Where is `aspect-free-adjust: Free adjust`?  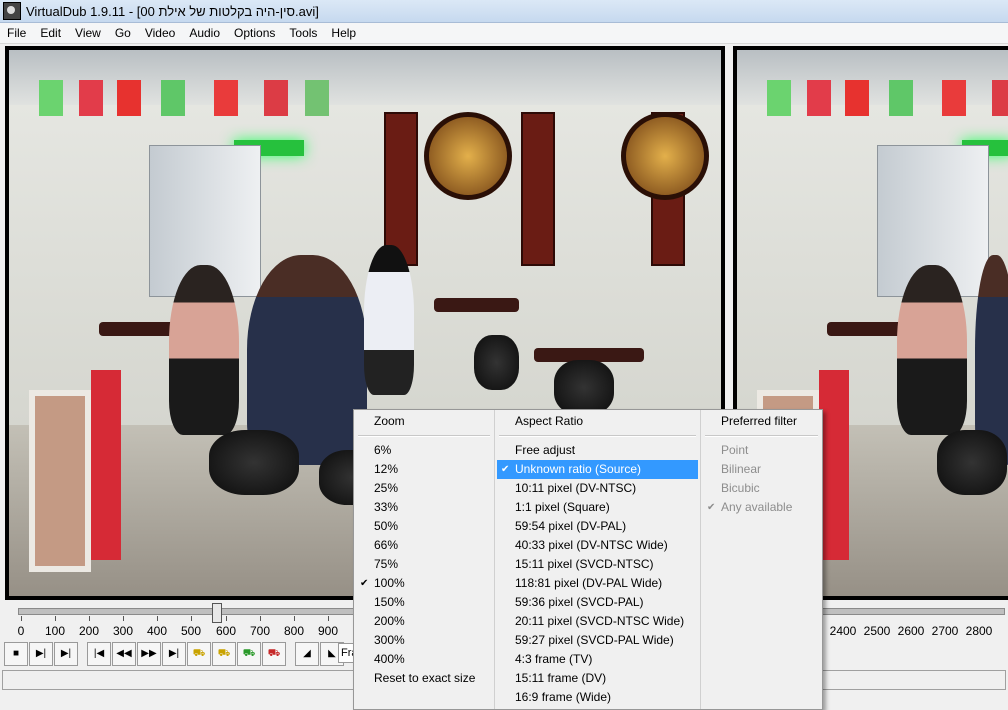 aspect-free-adjust: Free adjust is located at coordinates (597, 450).